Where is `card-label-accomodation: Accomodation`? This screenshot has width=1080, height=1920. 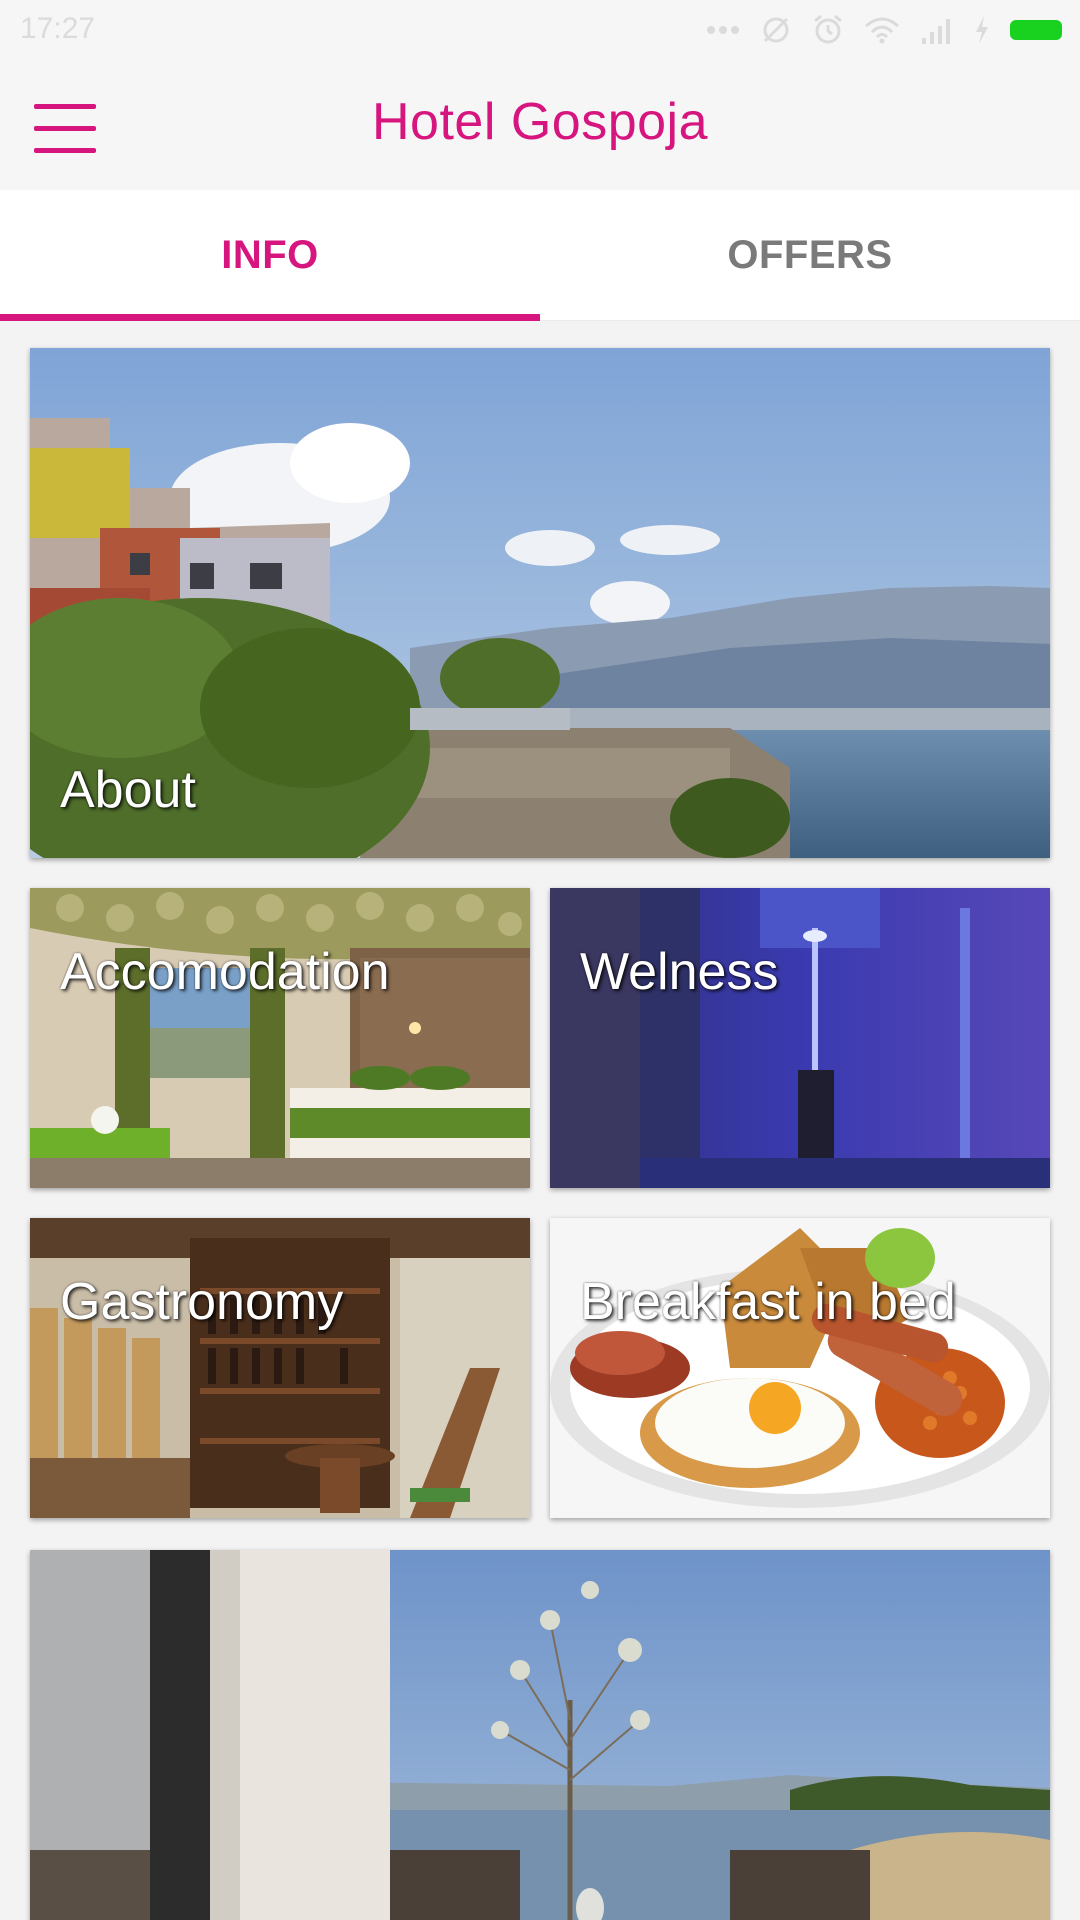 card-label-accomodation: Accomodation is located at coordinates (225, 972).